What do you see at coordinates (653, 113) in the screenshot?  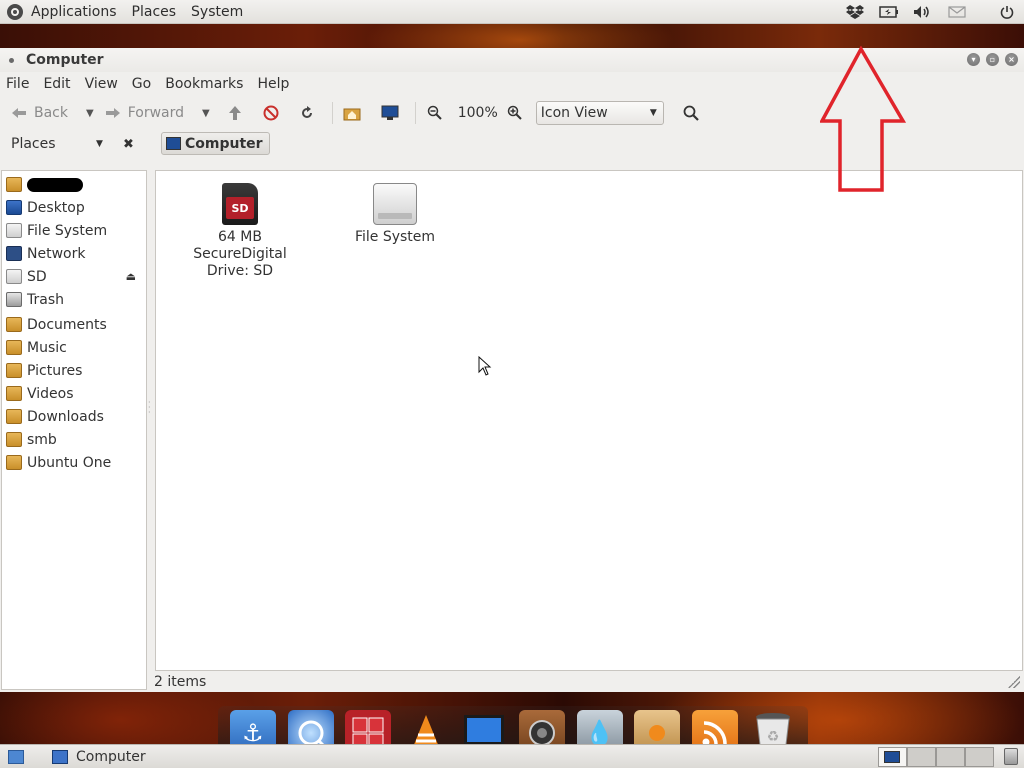 I see `chevron-down-icon: ▼` at bounding box center [653, 113].